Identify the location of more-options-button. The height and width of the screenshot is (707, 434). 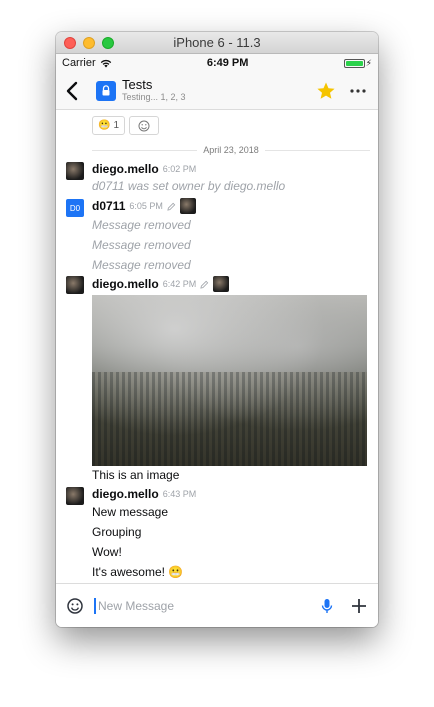
(358, 91).